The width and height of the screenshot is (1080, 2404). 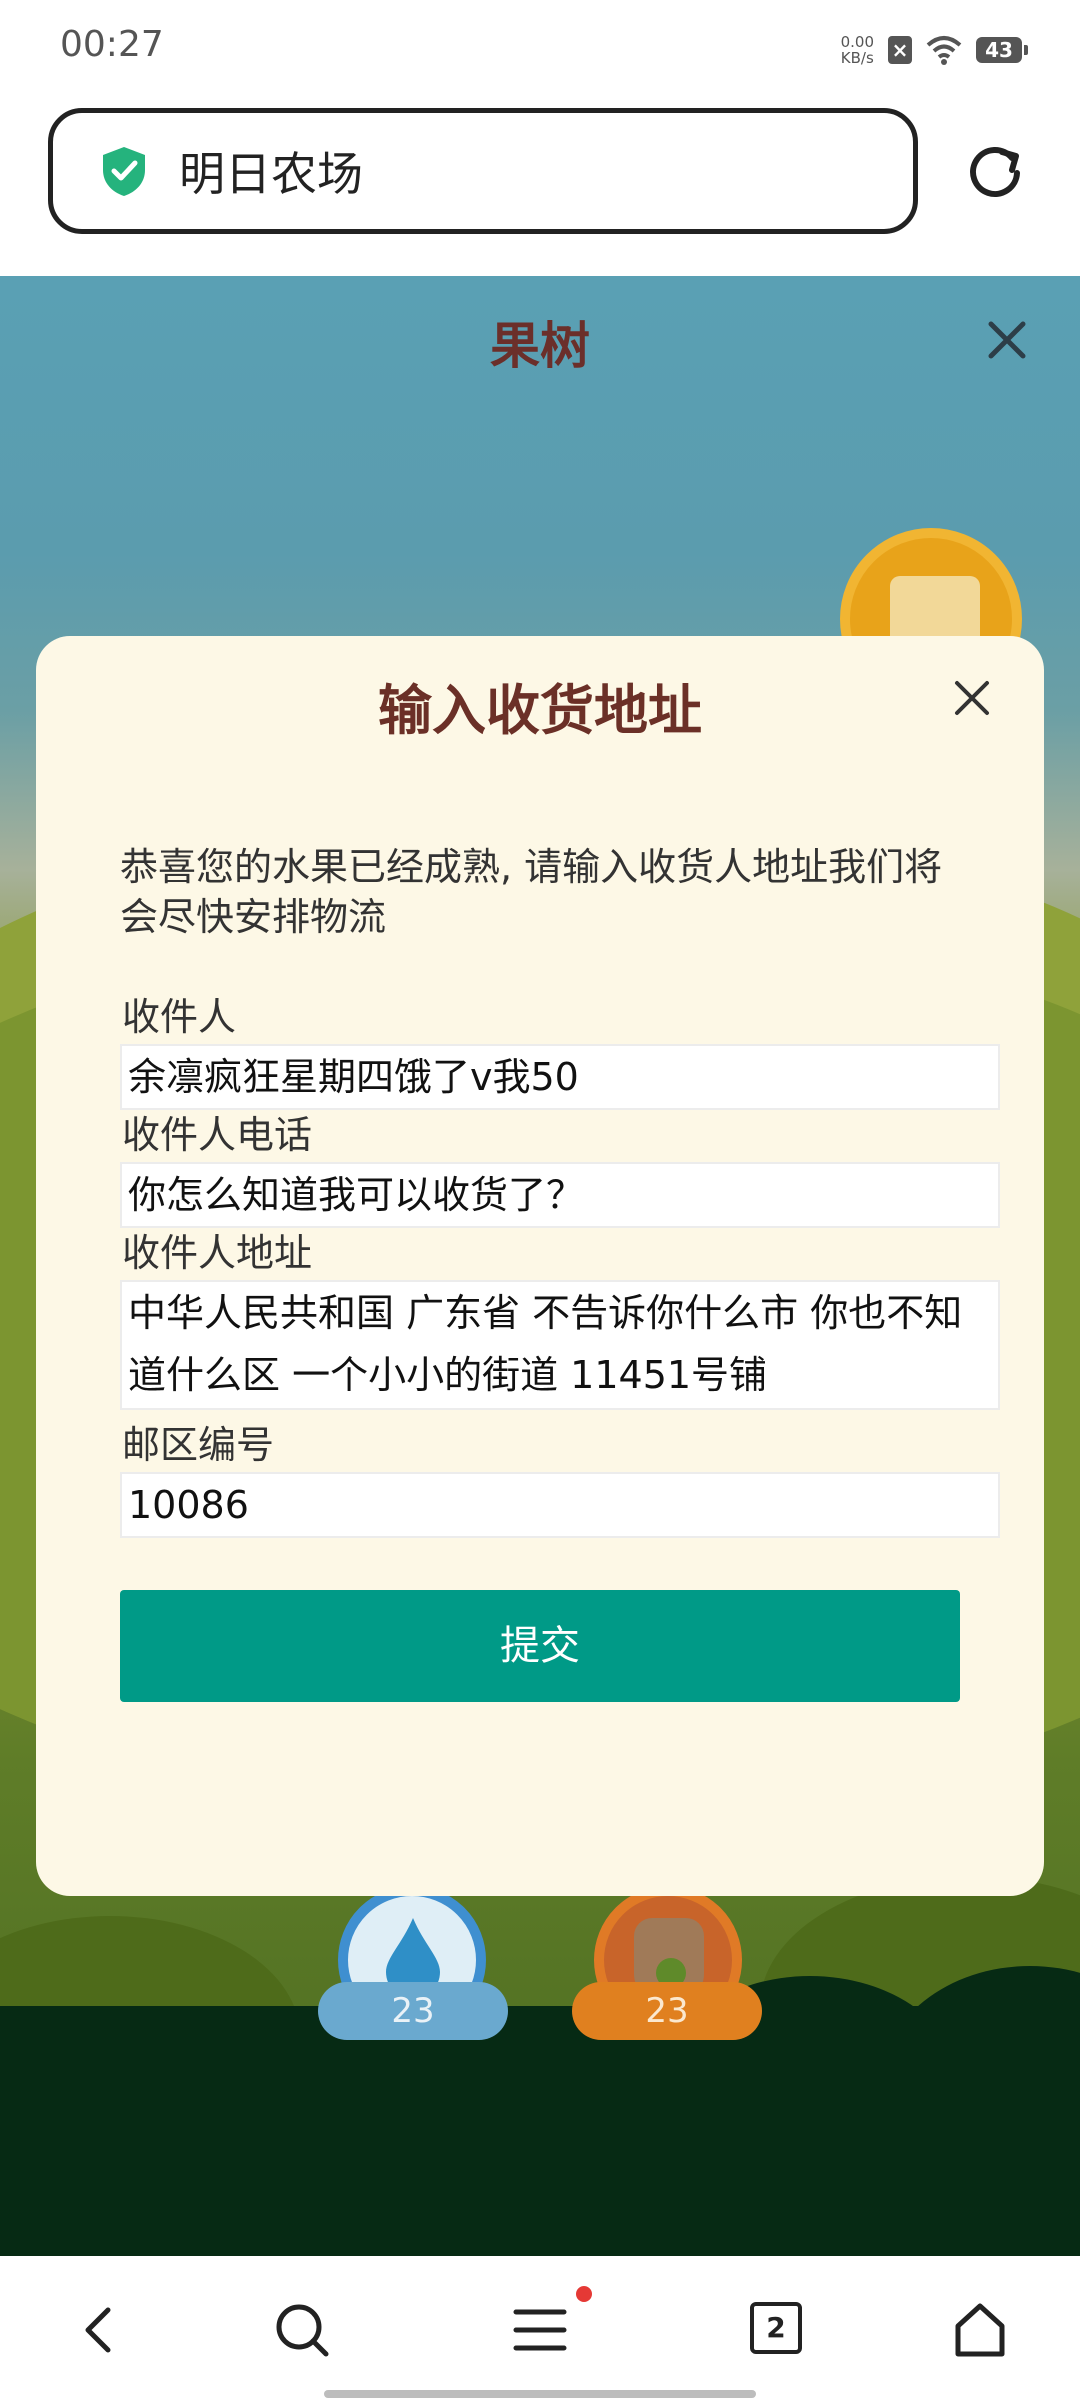 I want to click on wifi-icon, so click(x=944, y=50).